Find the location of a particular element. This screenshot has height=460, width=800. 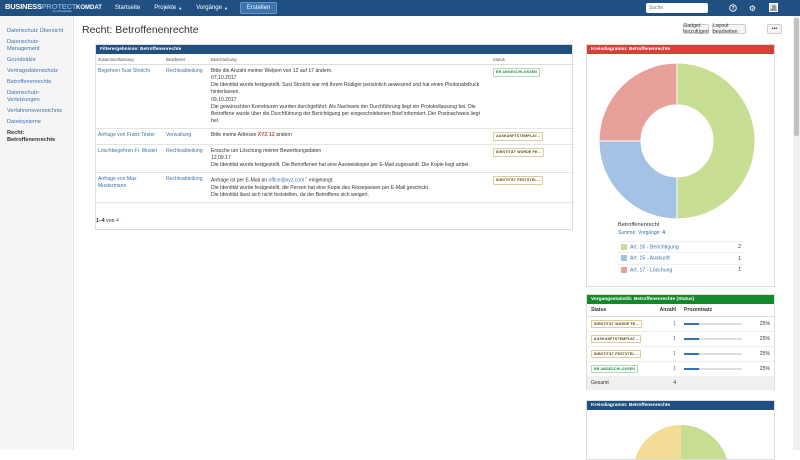

legend-item: Art. 17 - Löschung 1 is located at coordinates (681, 269).